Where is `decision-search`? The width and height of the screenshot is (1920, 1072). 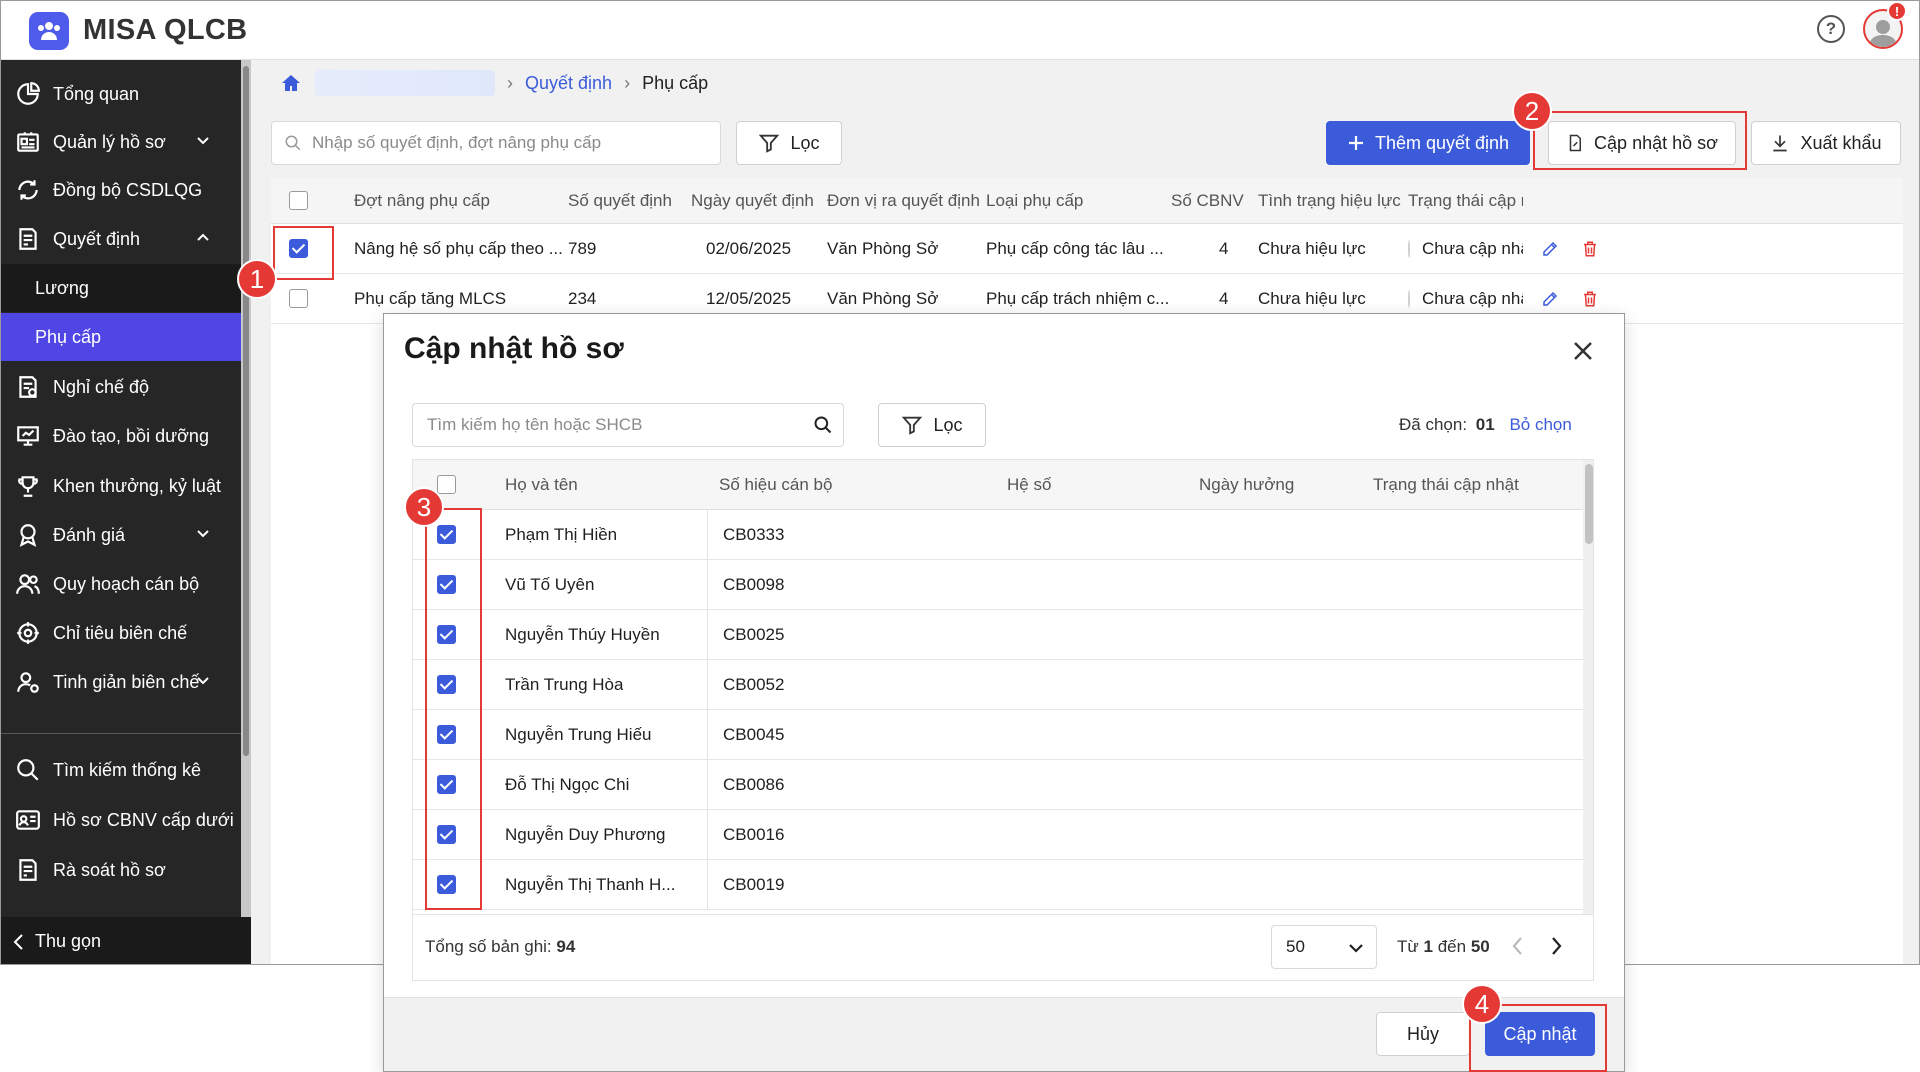
decision-search is located at coordinates (496, 143).